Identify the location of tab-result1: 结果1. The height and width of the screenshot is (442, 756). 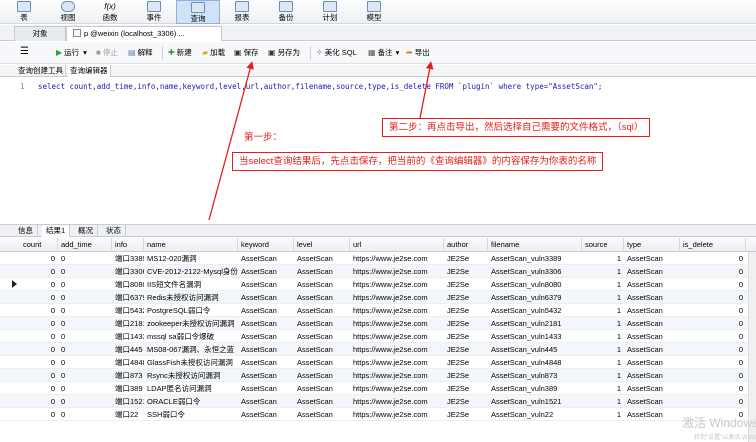
(56, 231).